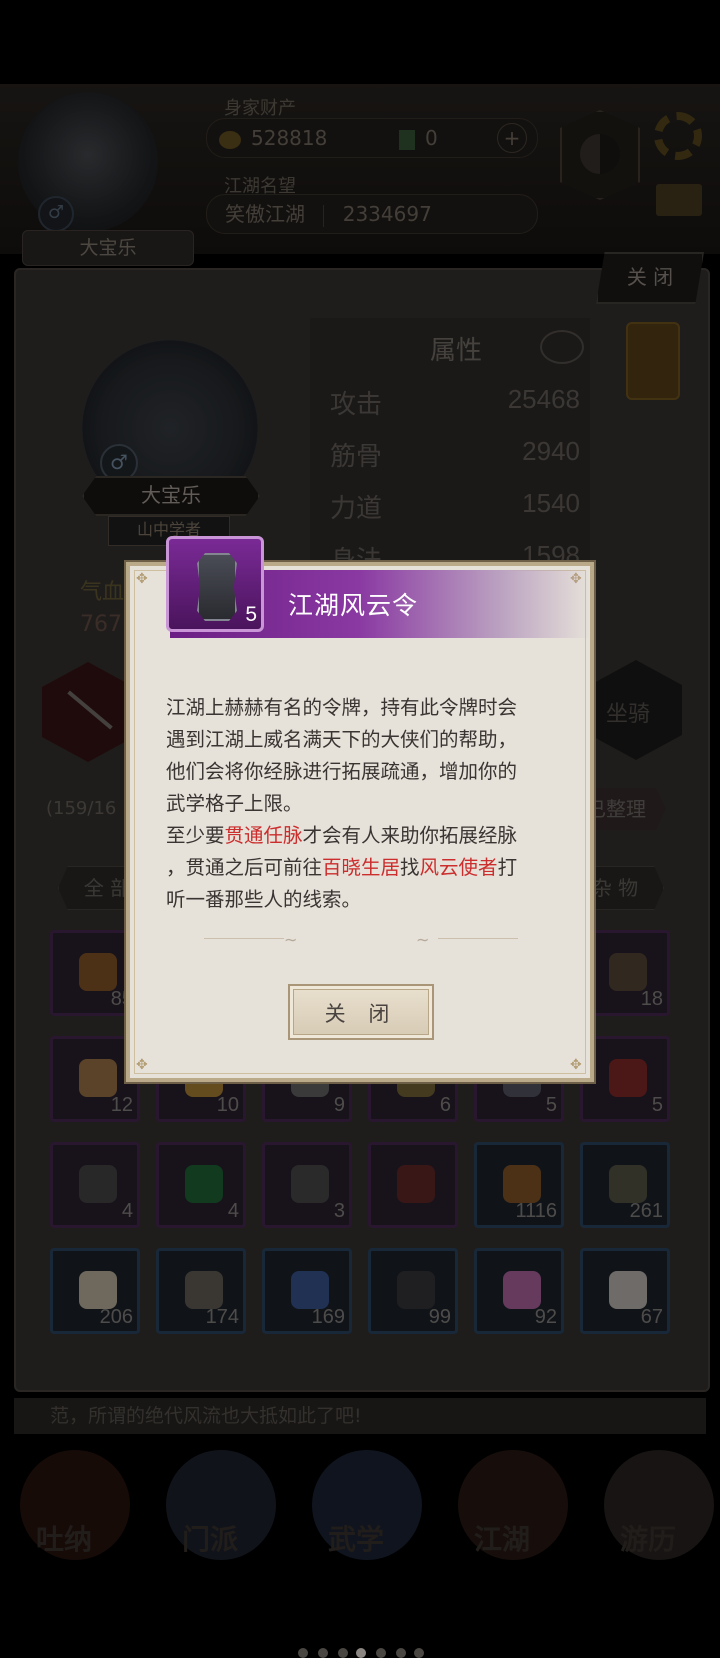 The height and width of the screenshot is (1658, 720). What do you see at coordinates (342, 739) in the screenshot?
I see `desc-line: 遇到江湖上威名满天下的大侠们的帮助，` at bounding box center [342, 739].